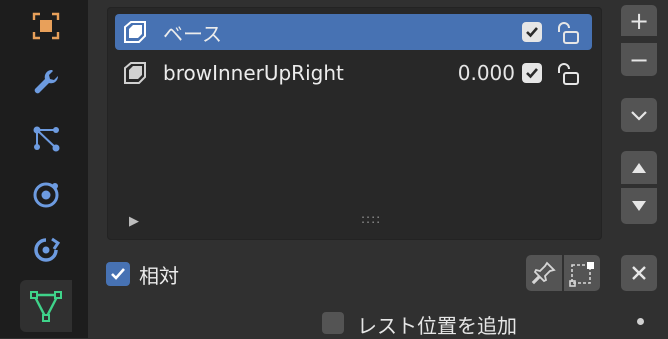 The image size is (668, 339). What do you see at coordinates (253, 73) in the screenshot?
I see `shape-key-name: browInnerUpRight` at bounding box center [253, 73].